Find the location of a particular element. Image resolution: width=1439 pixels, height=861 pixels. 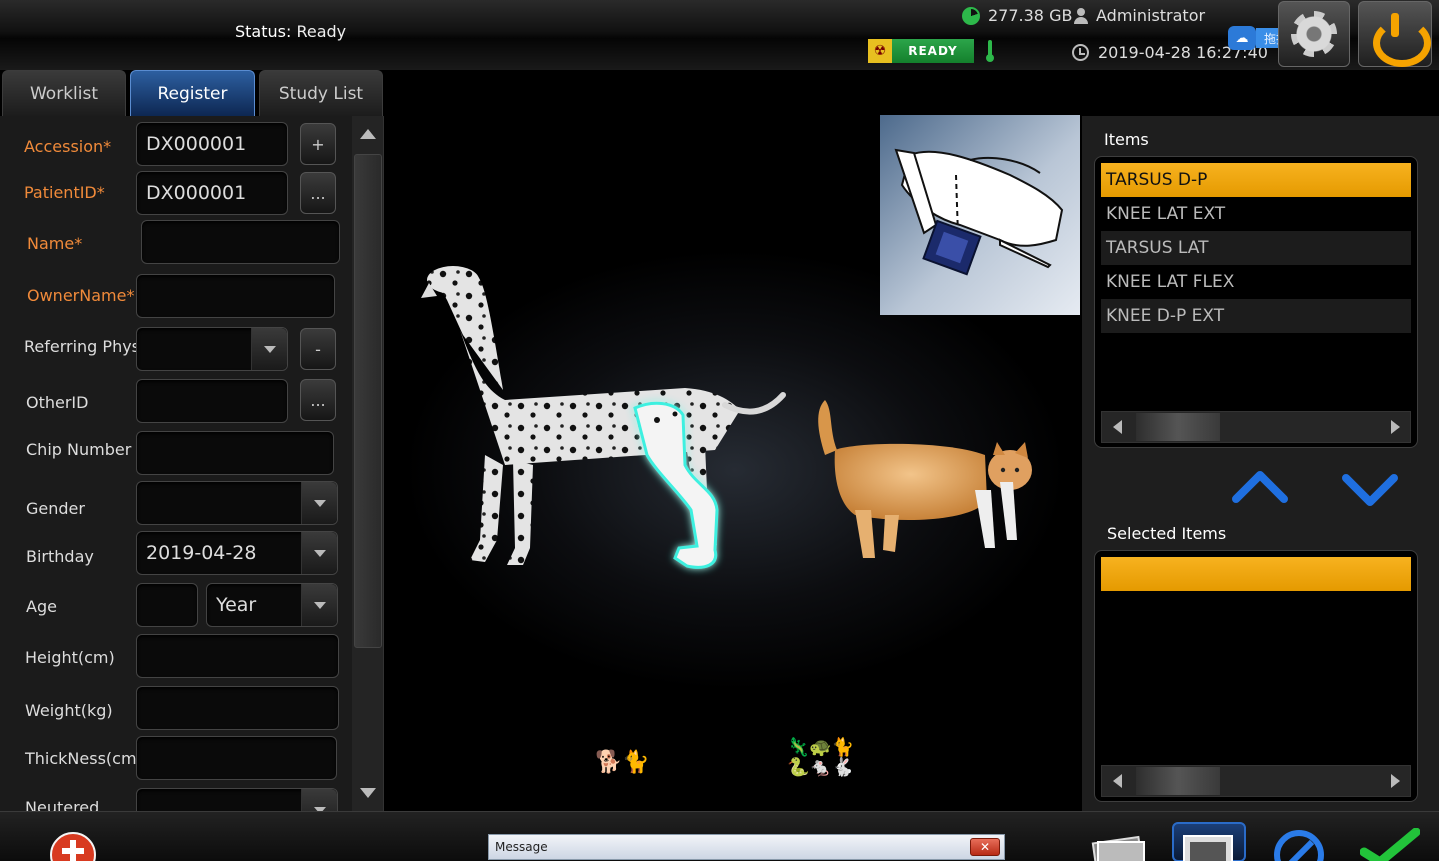

acquire-image-button is located at coordinates (1209, 841).